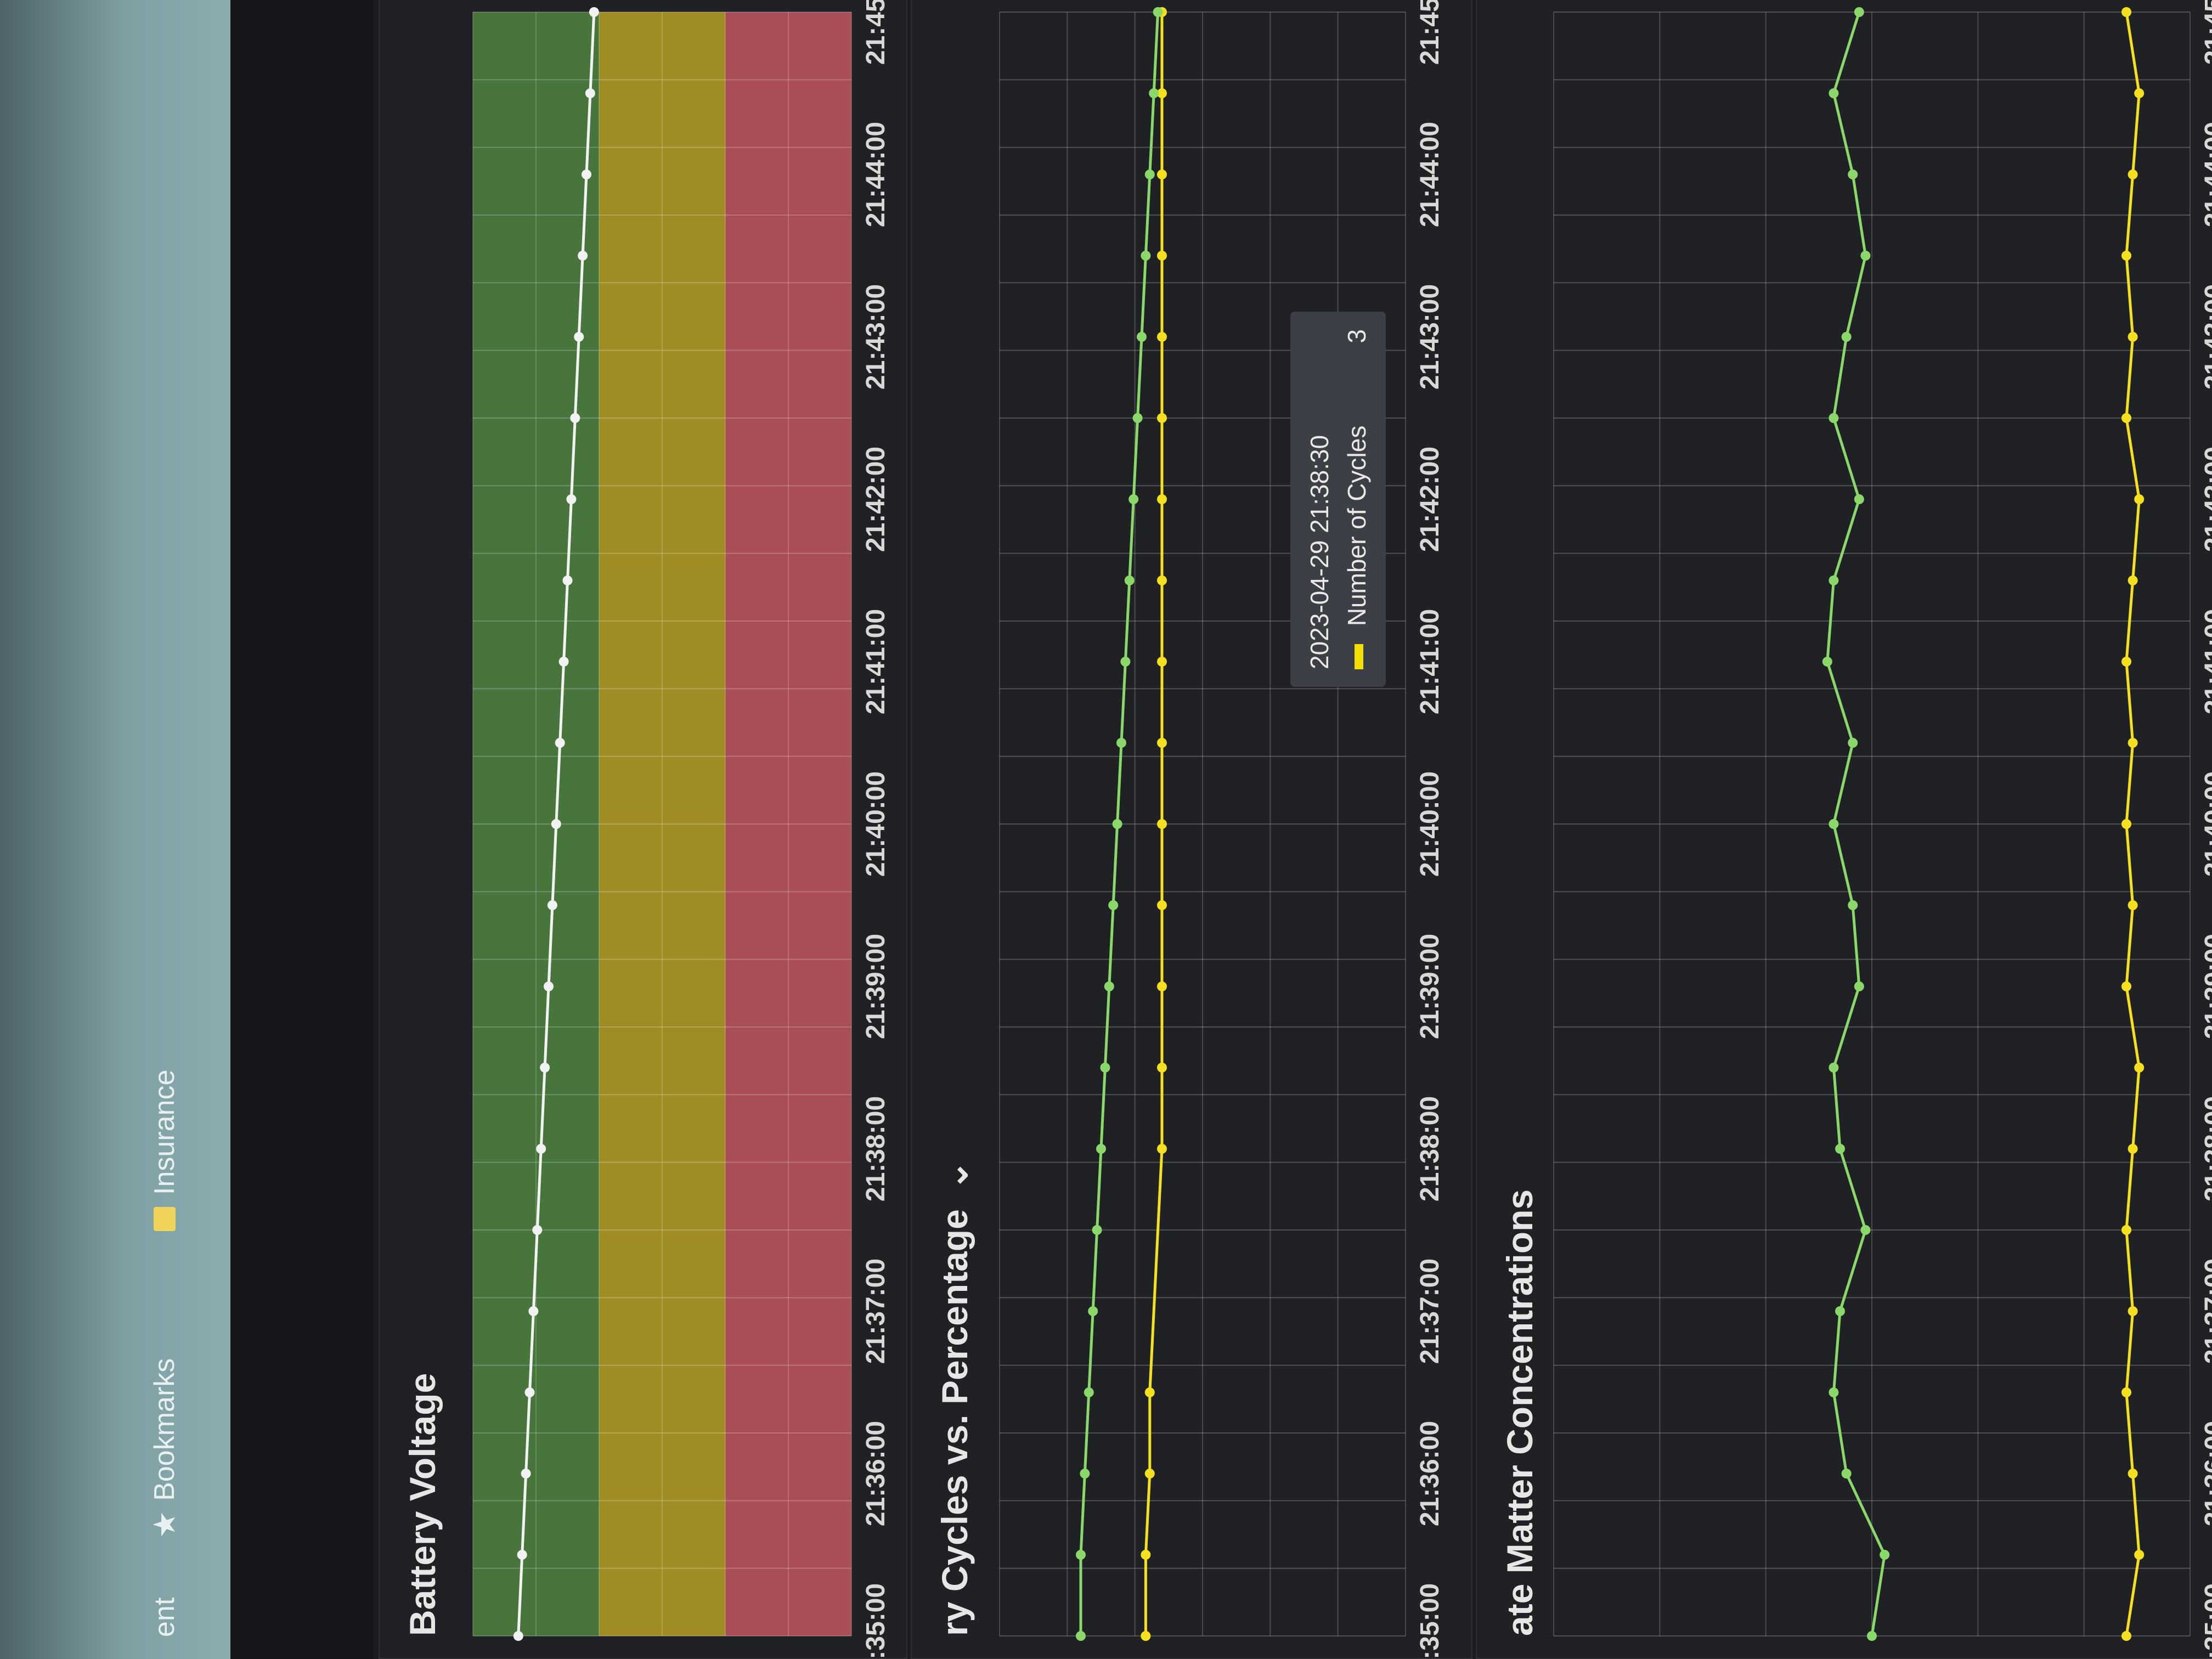 The image size is (2212, 1659). What do you see at coordinates (165, 1219) in the screenshot?
I see `folder-icon` at bounding box center [165, 1219].